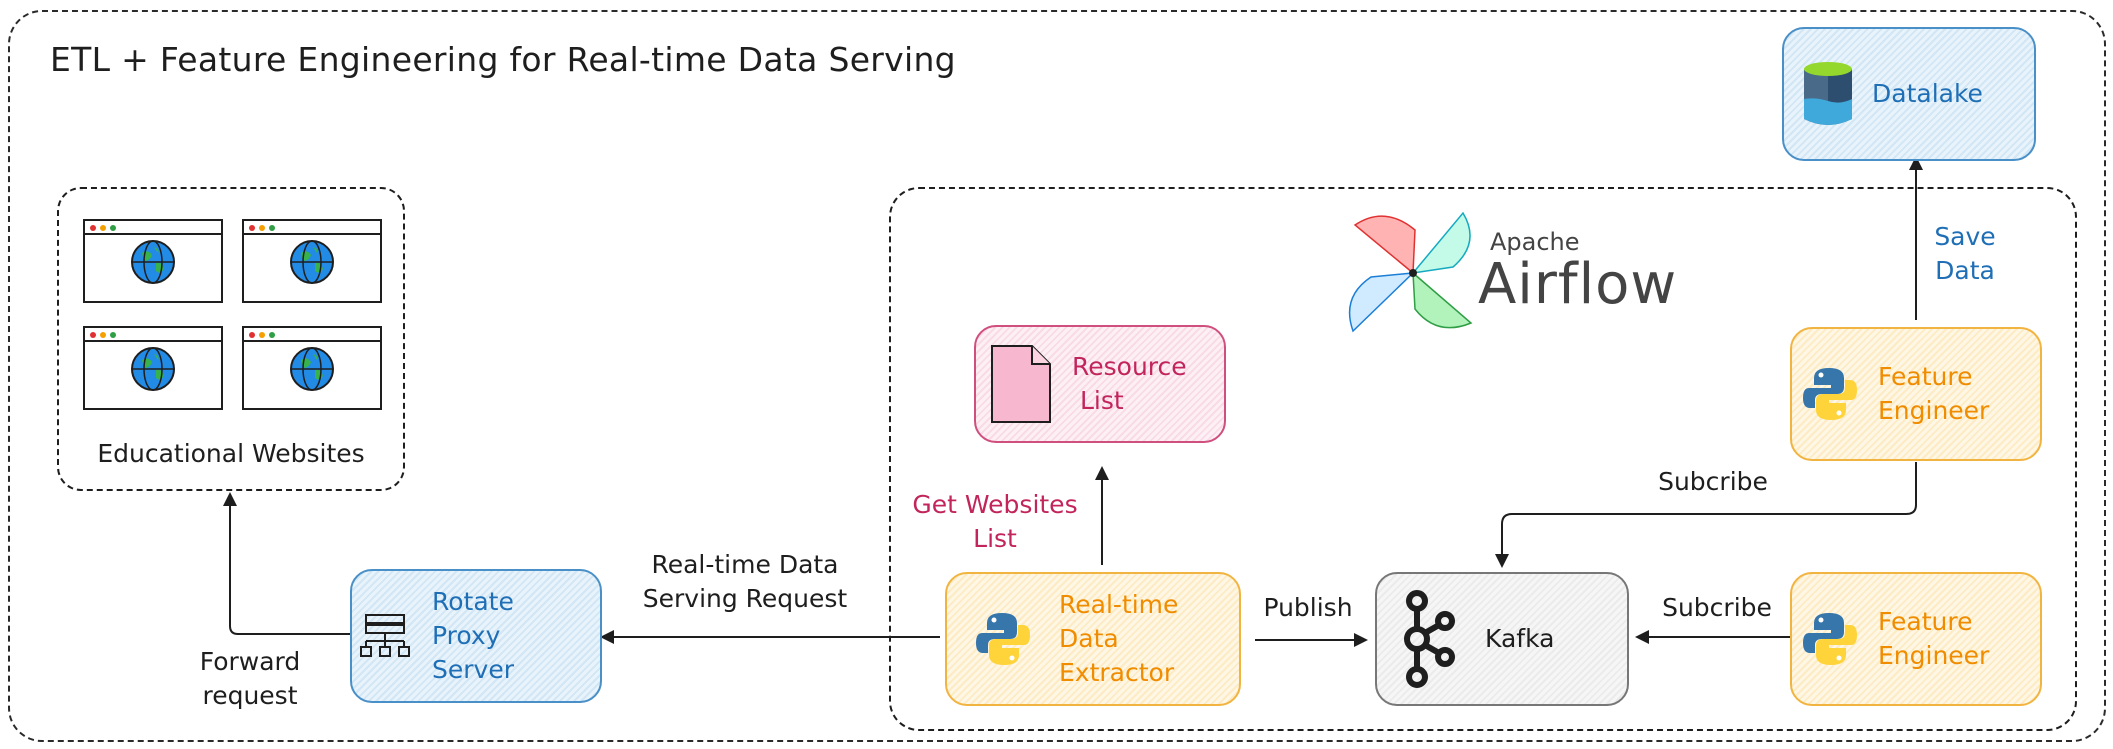 This screenshot has width=2113, height=749. What do you see at coordinates (466, 635) in the screenshot?
I see `rotate-proxy-label-2: Proxy` at bounding box center [466, 635].